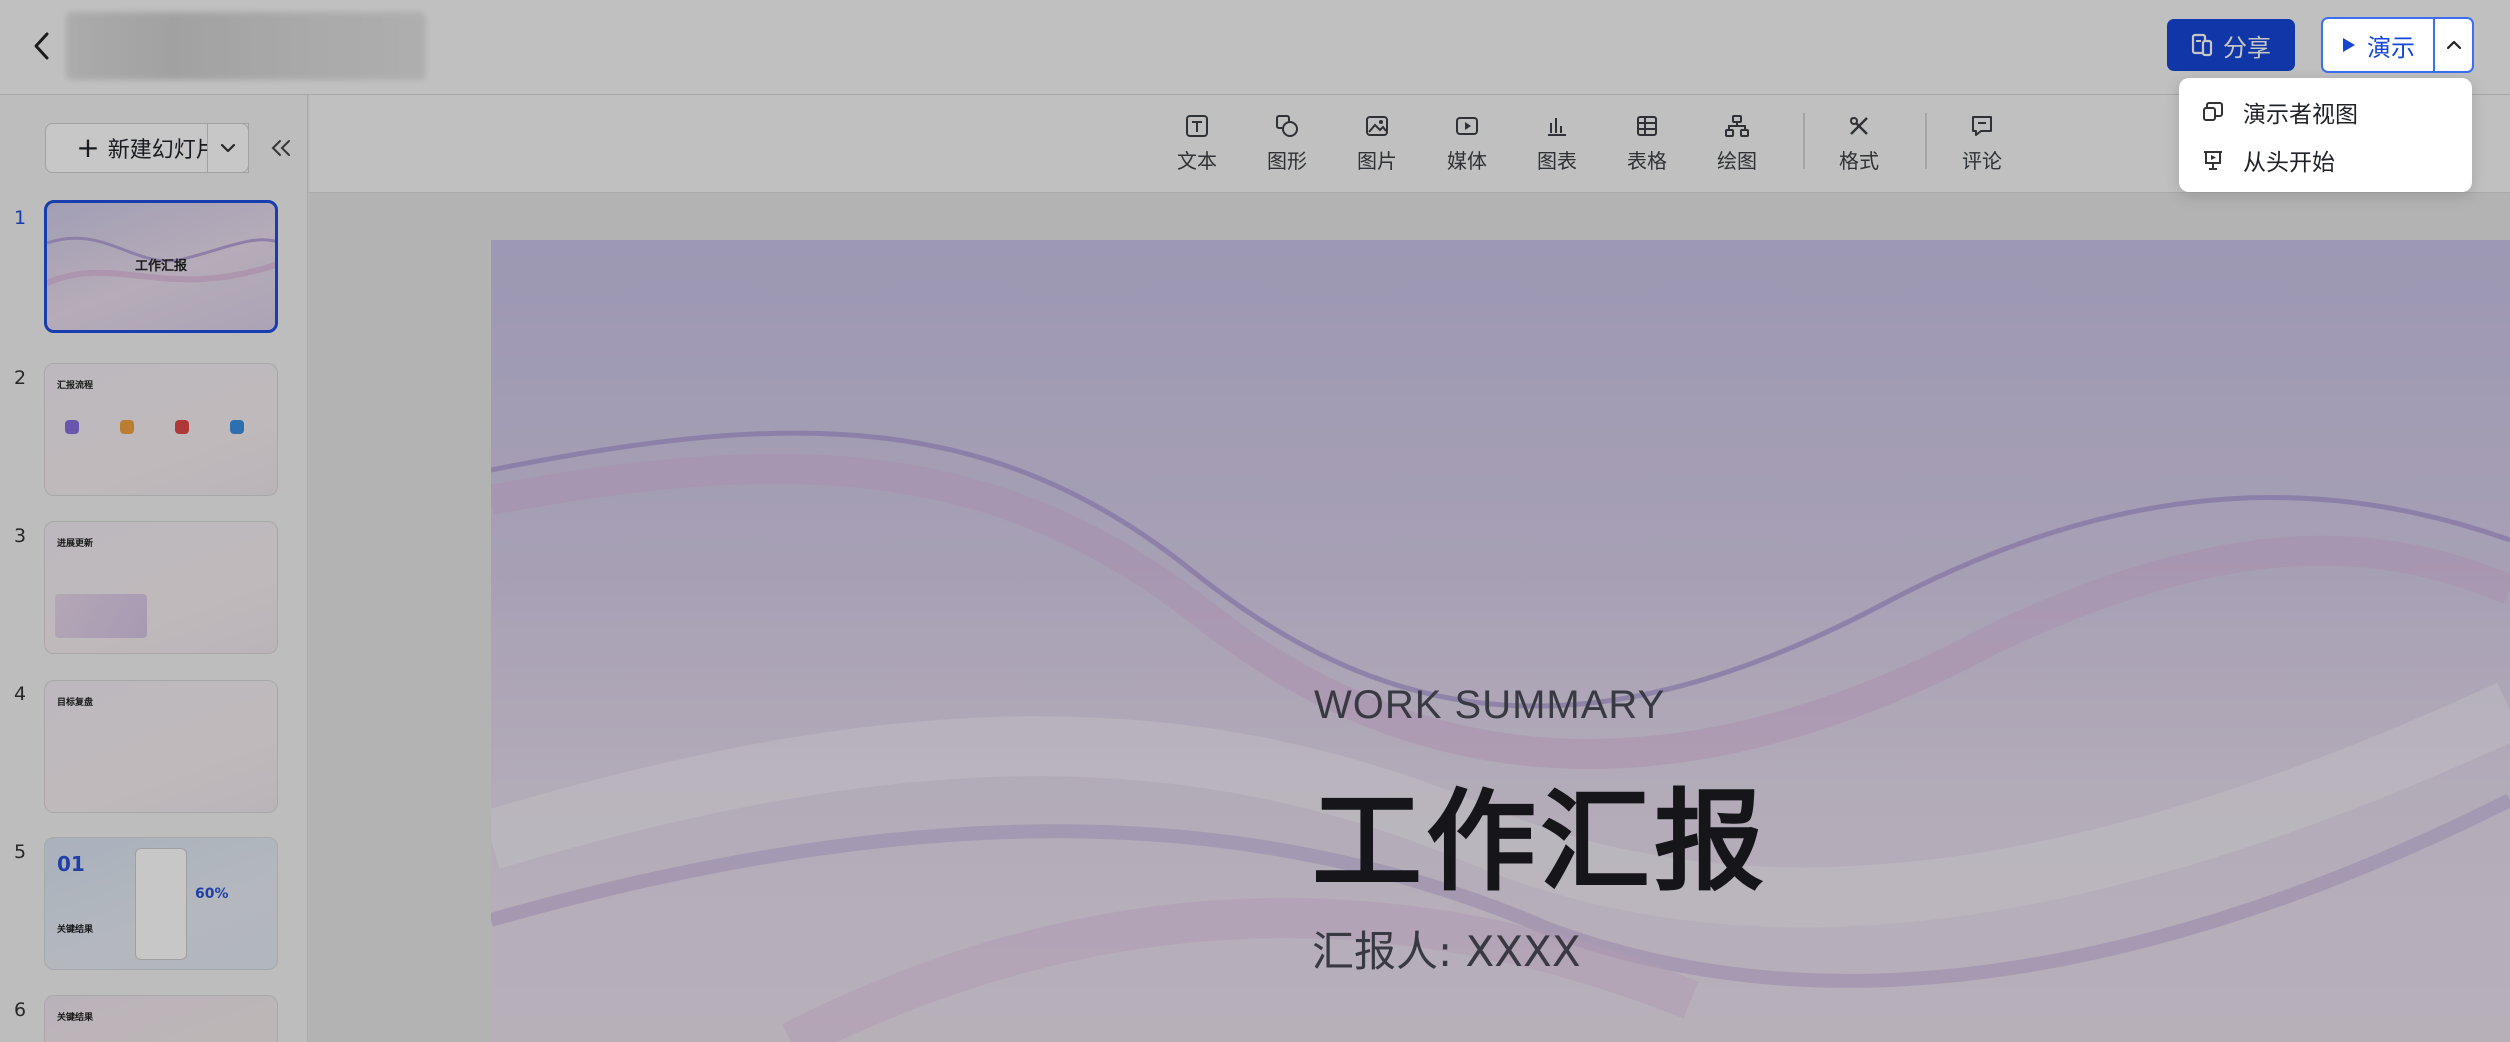  What do you see at coordinates (20, 1010) in the screenshot?
I see `slide-number: 6` at bounding box center [20, 1010].